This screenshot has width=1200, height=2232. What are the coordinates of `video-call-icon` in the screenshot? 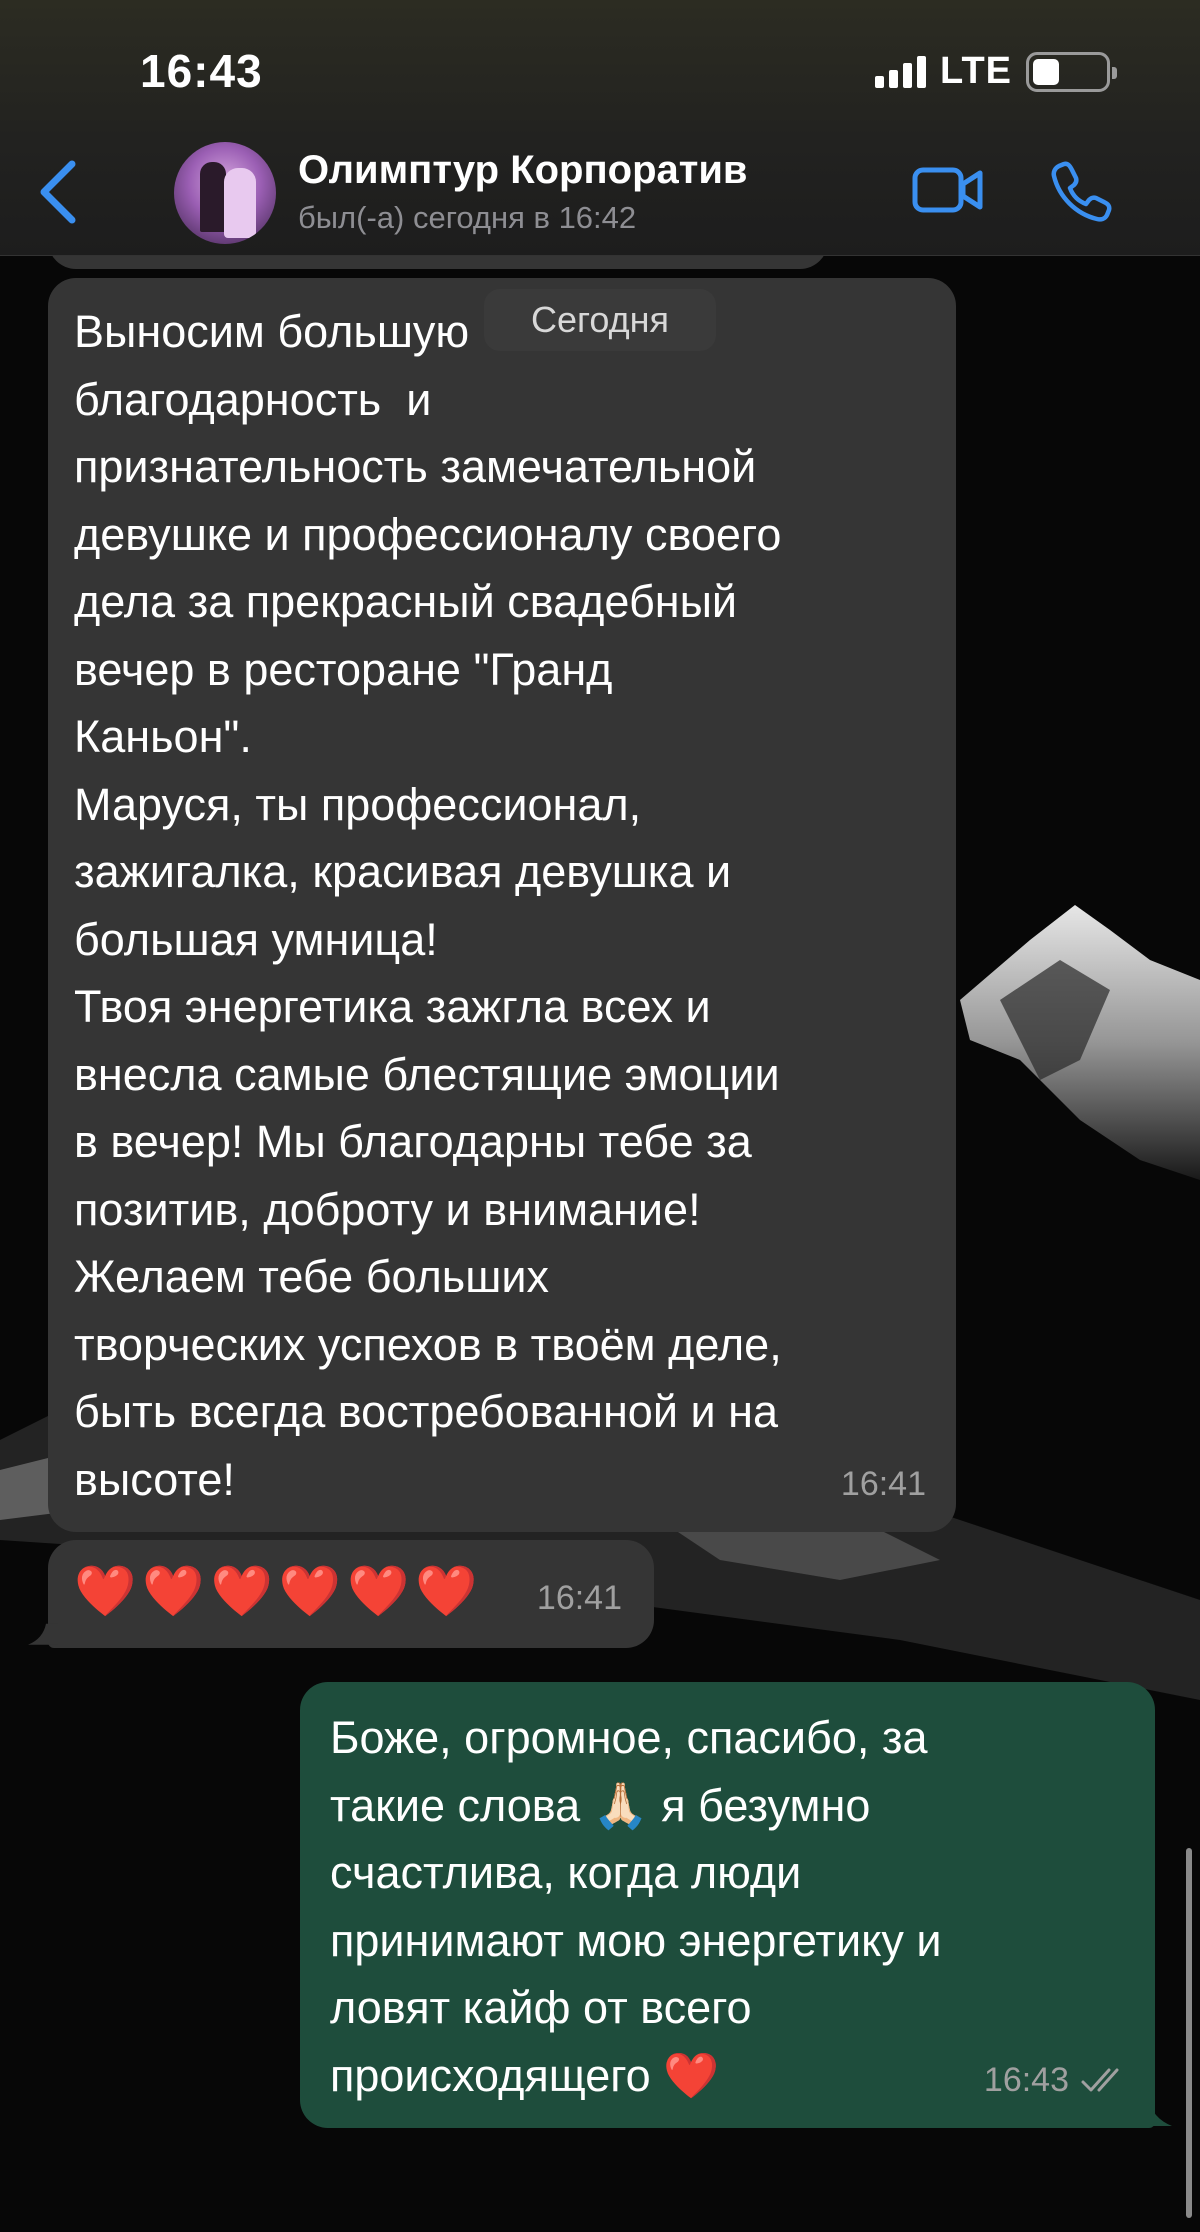 It's located at (948, 190).